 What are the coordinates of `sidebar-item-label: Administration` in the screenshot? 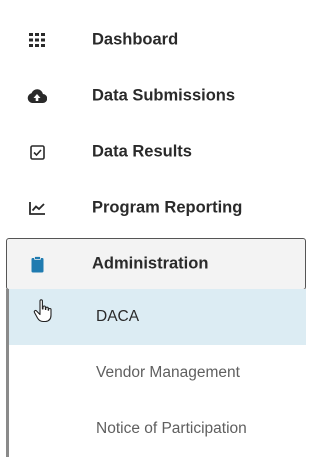 It's located at (150, 263).